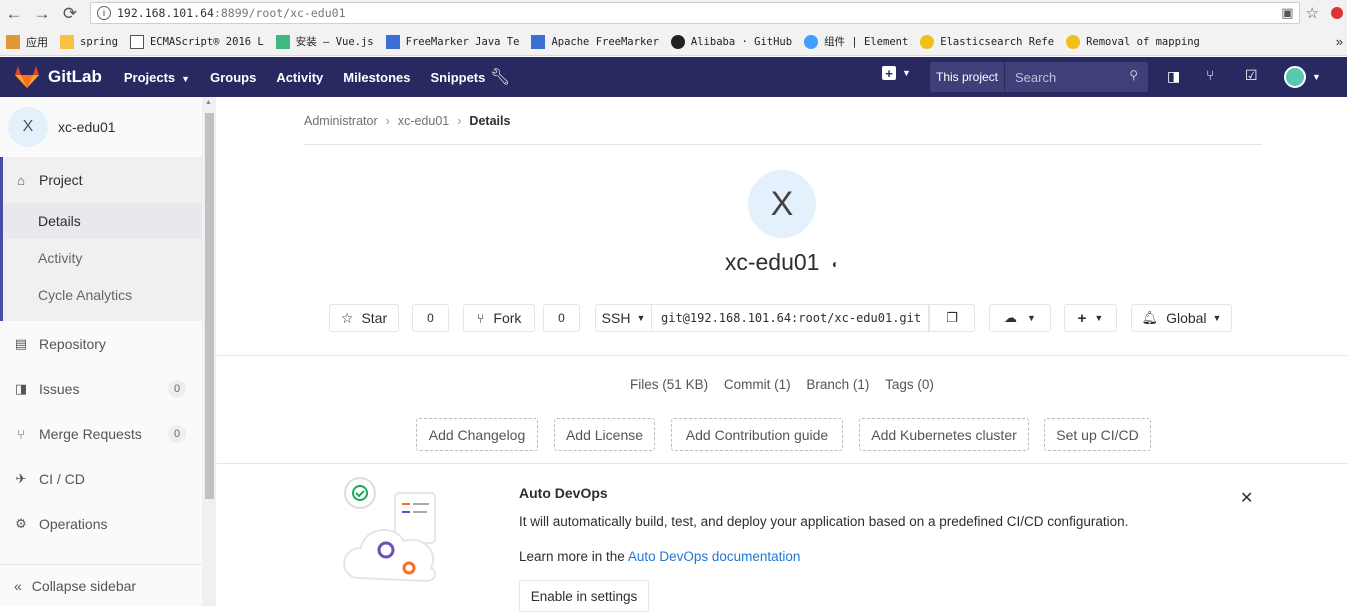 The width and height of the screenshot is (1347, 612). I want to click on user-avatar: ▼, so click(1302, 77).